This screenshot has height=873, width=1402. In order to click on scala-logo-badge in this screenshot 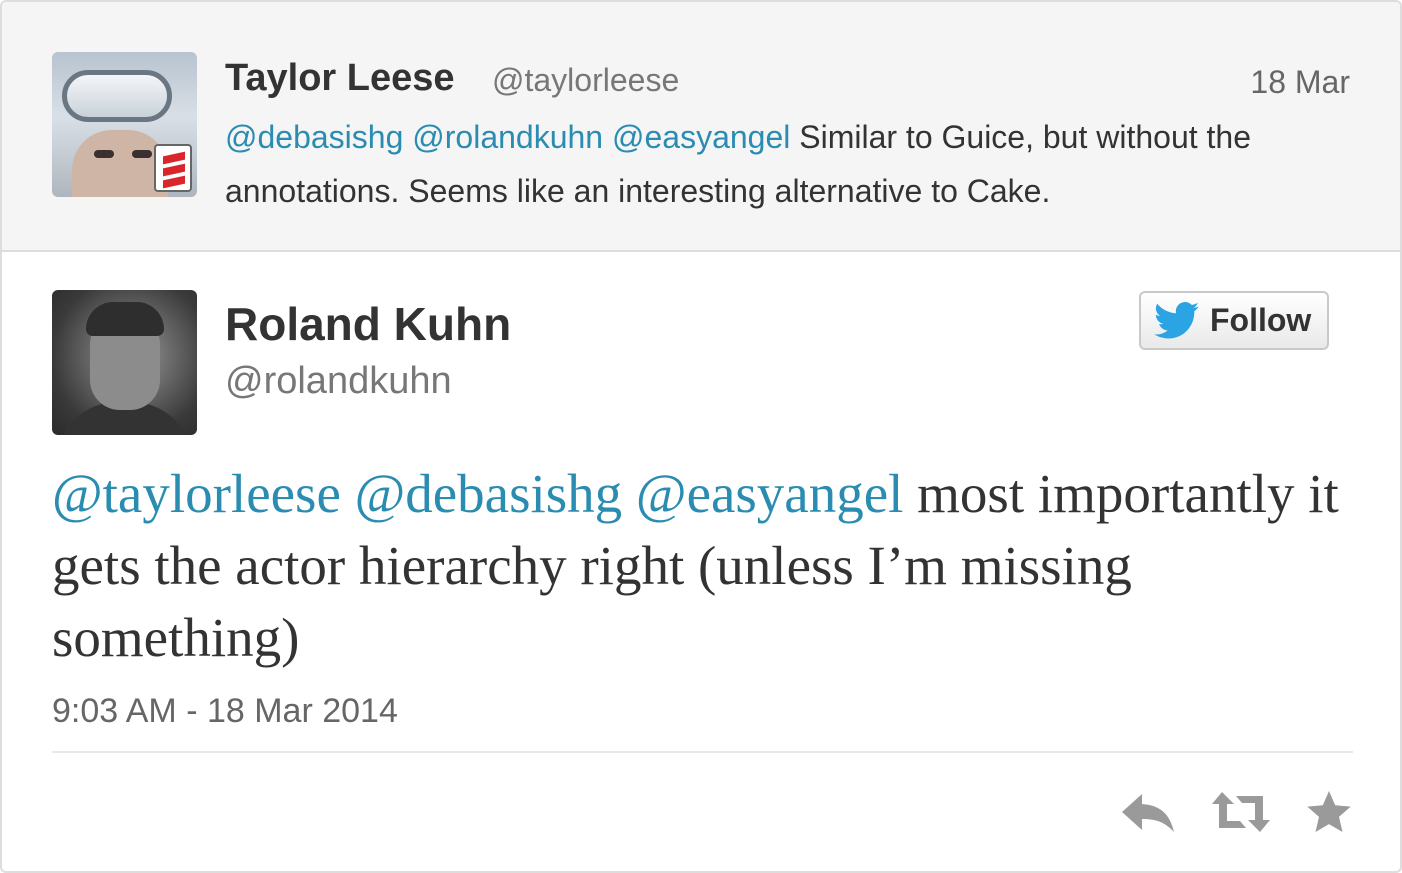, I will do `click(173, 168)`.